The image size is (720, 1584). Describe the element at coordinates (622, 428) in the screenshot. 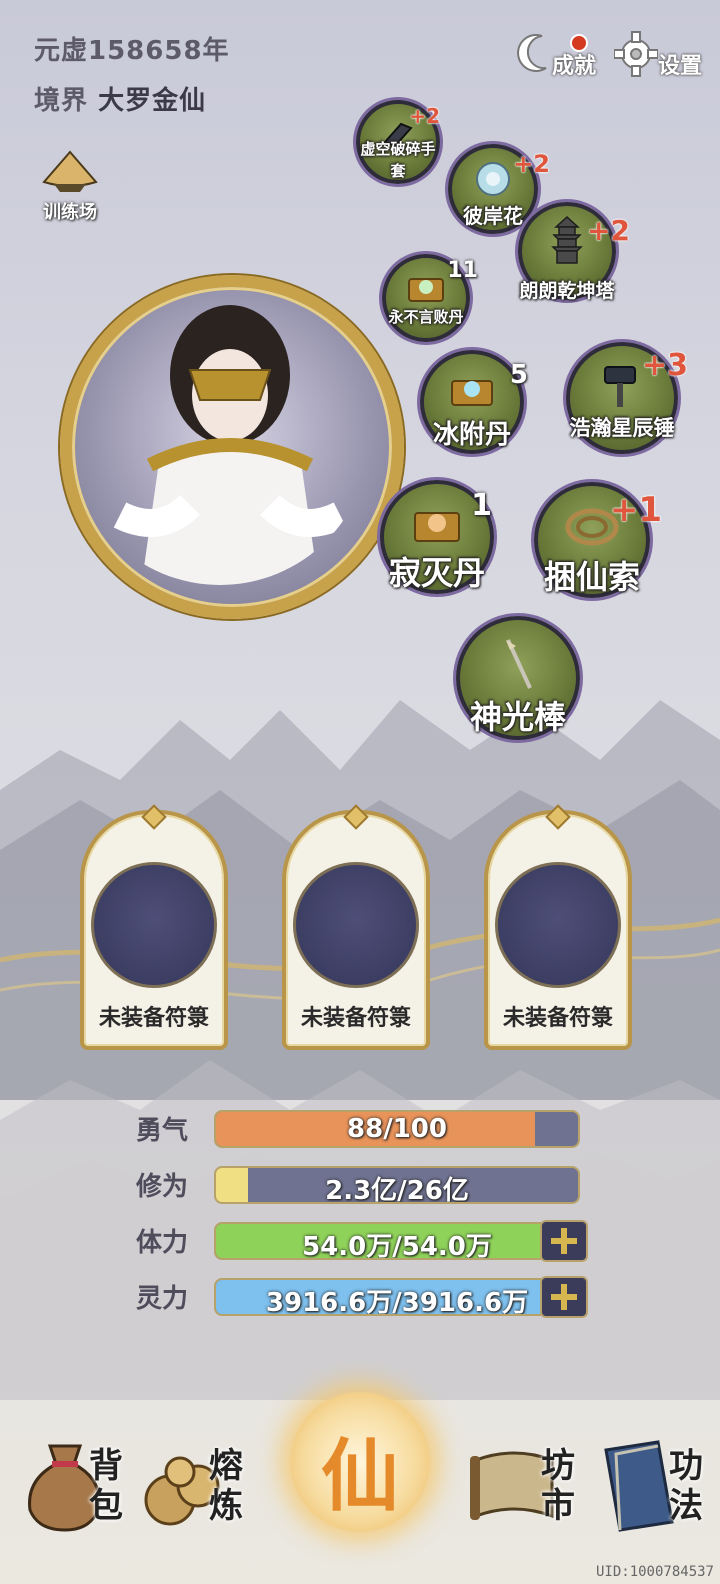

I see `item-name: 浩瀚星辰锤` at that location.